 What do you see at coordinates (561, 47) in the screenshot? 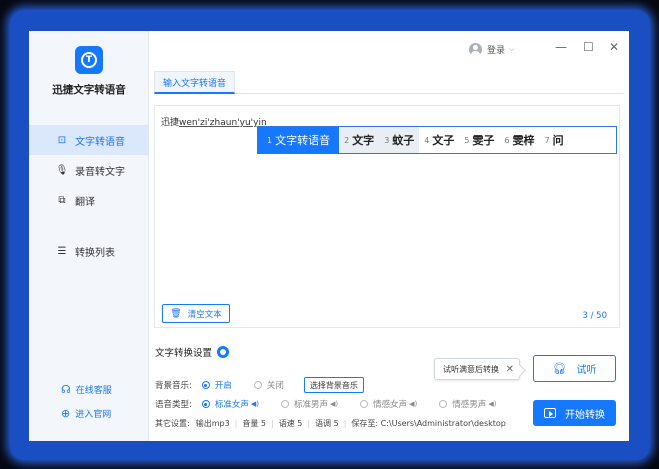
I see `minimize-icon: —` at bounding box center [561, 47].